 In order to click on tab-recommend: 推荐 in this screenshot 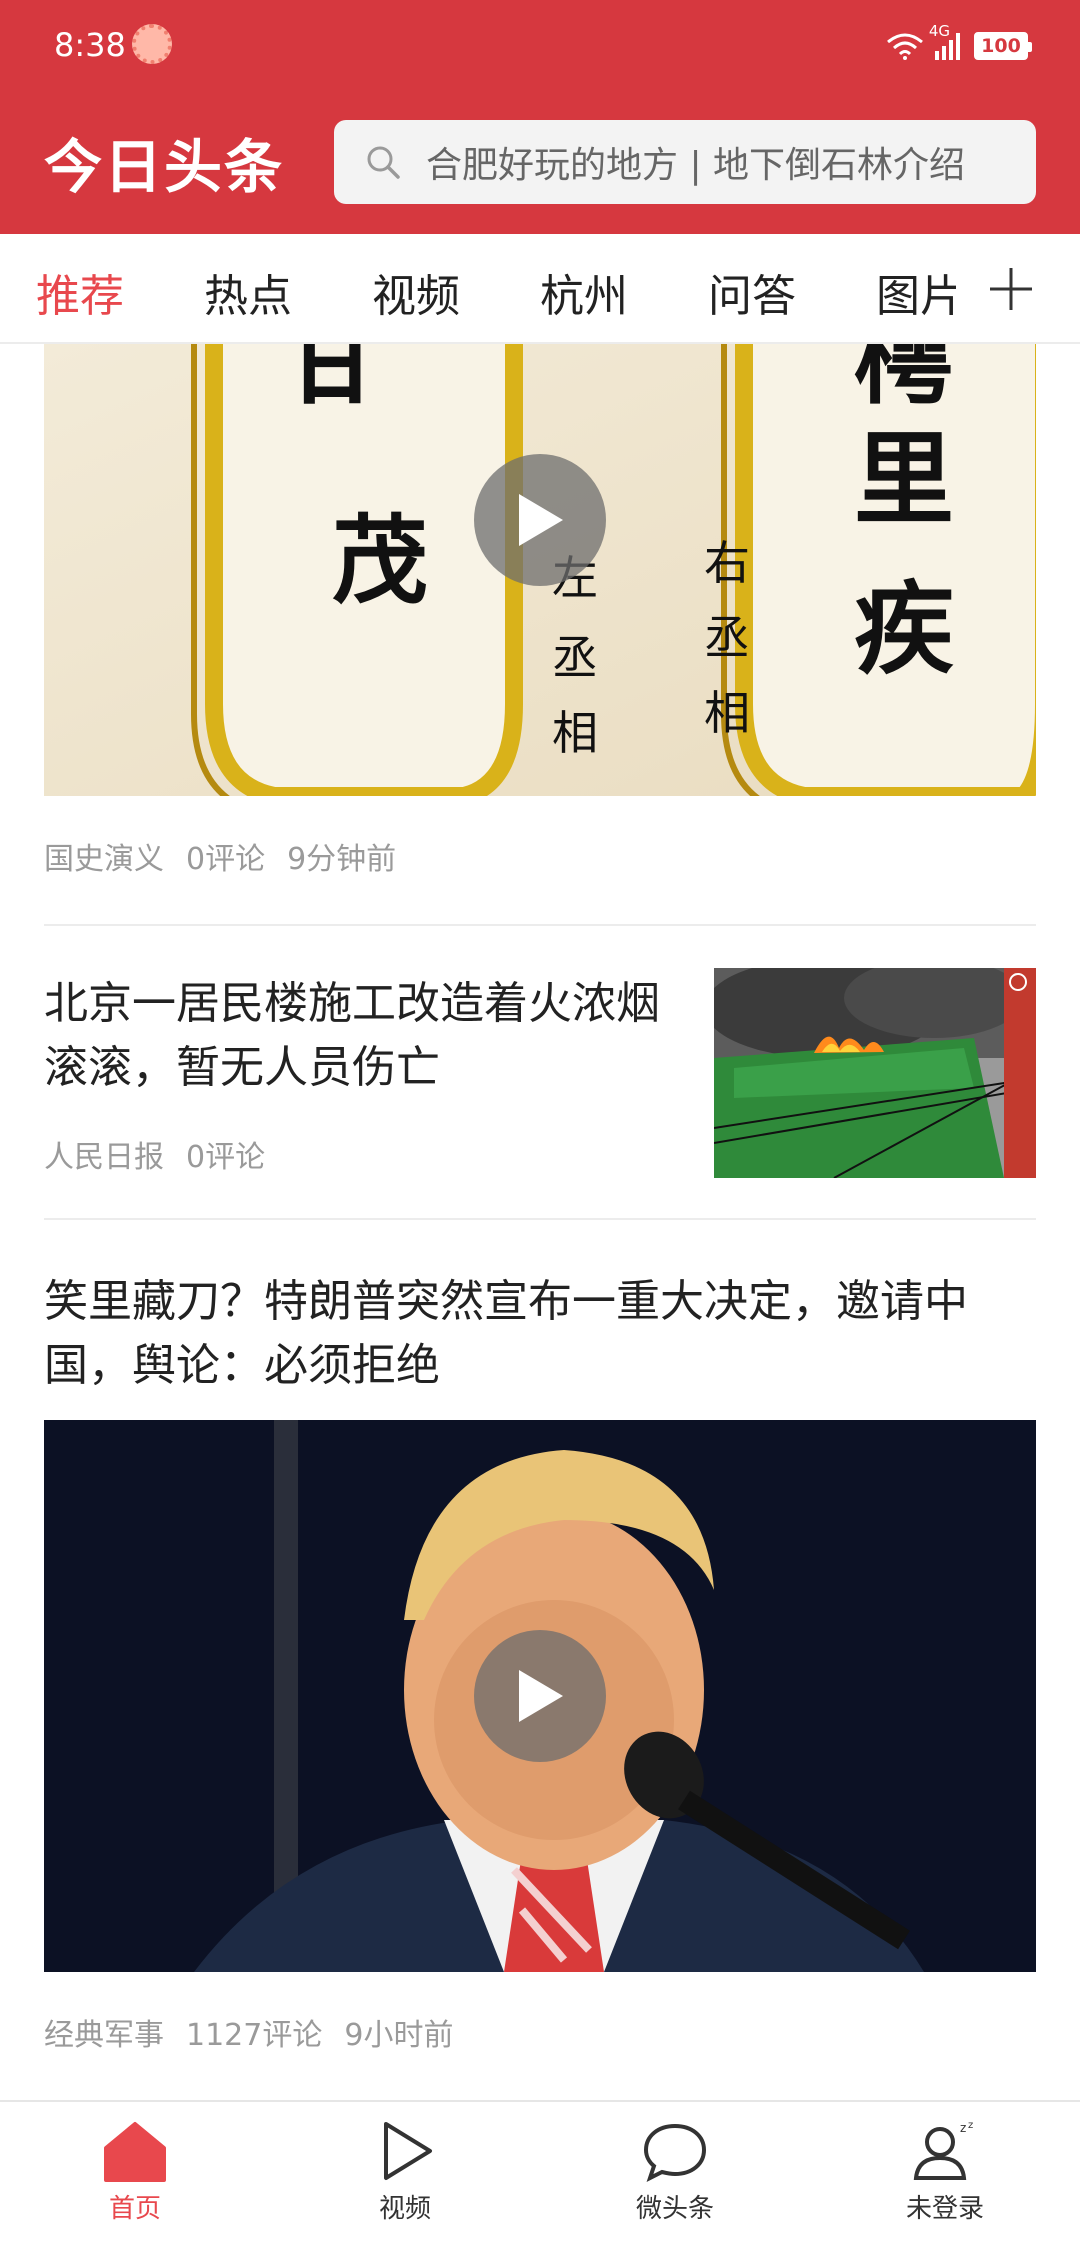, I will do `click(80, 292)`.